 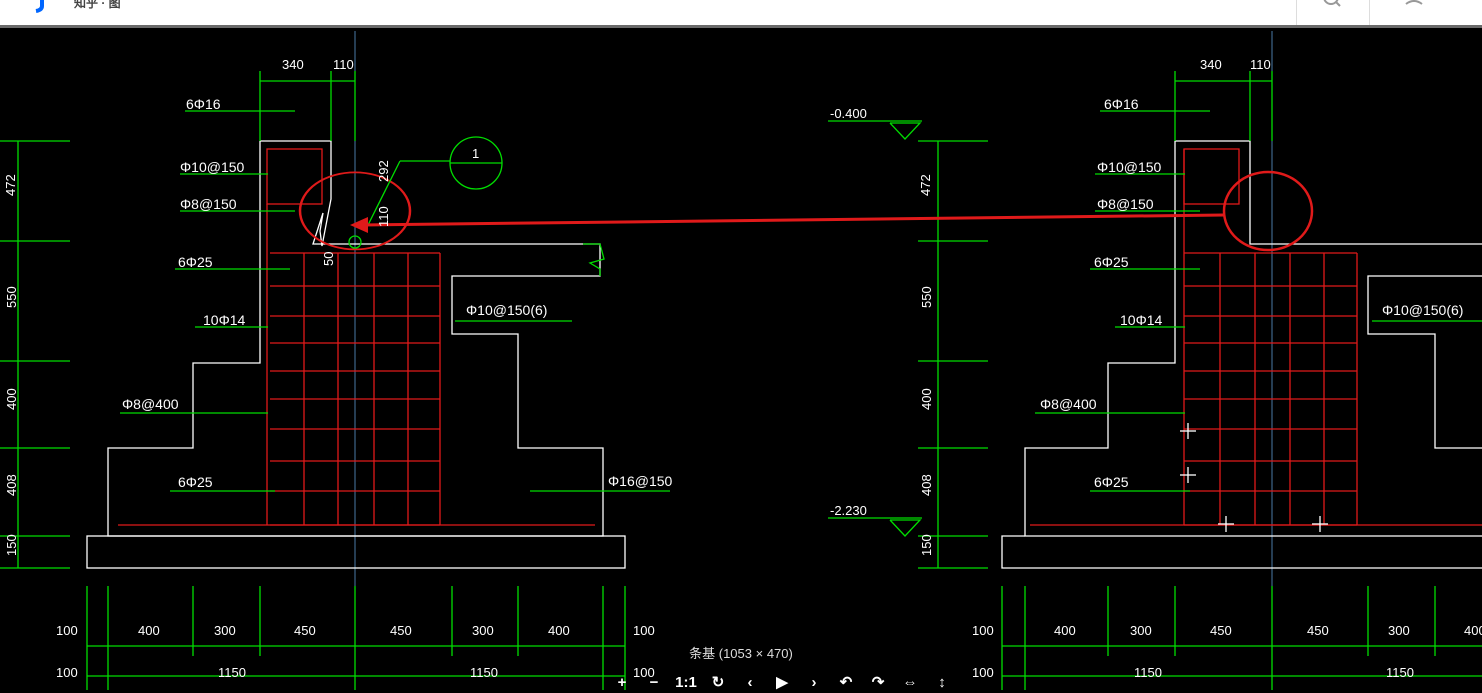 What do you see at coordinates (750, 683) in the screenshot?
I see `prev-image-button: ‹` at bounding box center [750, 683].